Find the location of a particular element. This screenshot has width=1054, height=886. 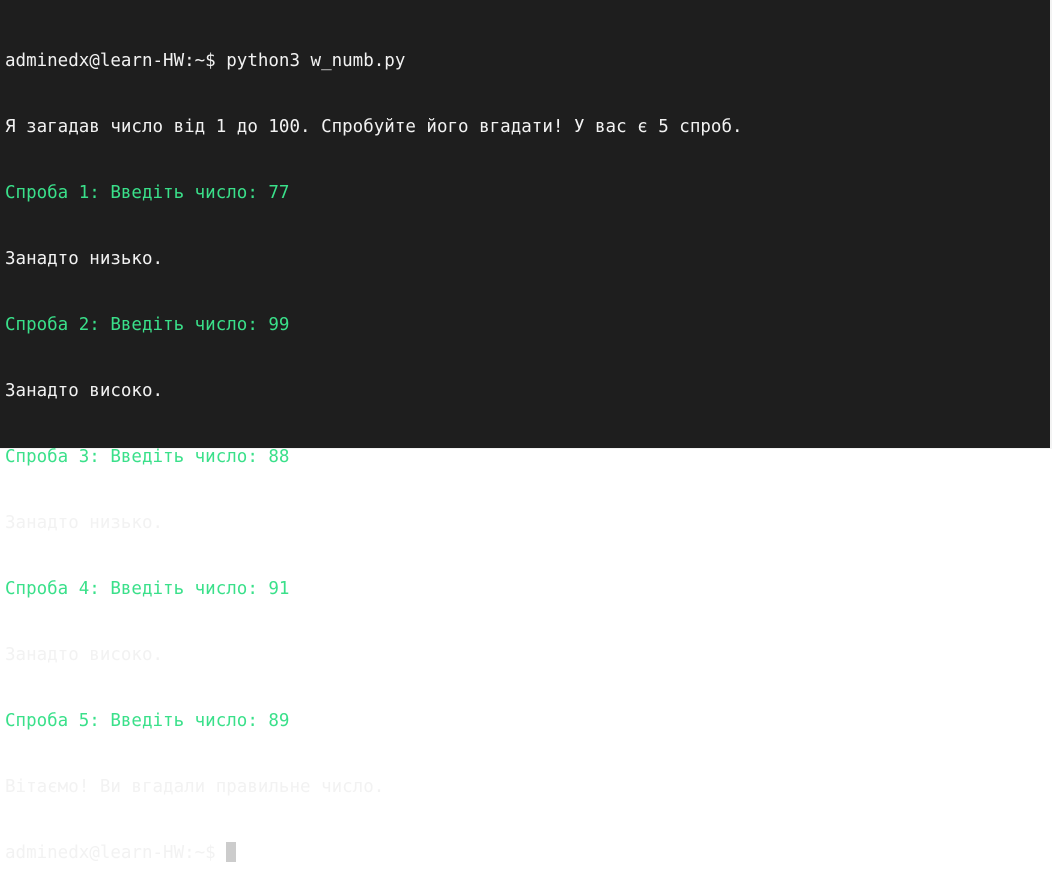

shell-prompt: adminedx@learn-HW:~$ is located at coordinates (116, 853).